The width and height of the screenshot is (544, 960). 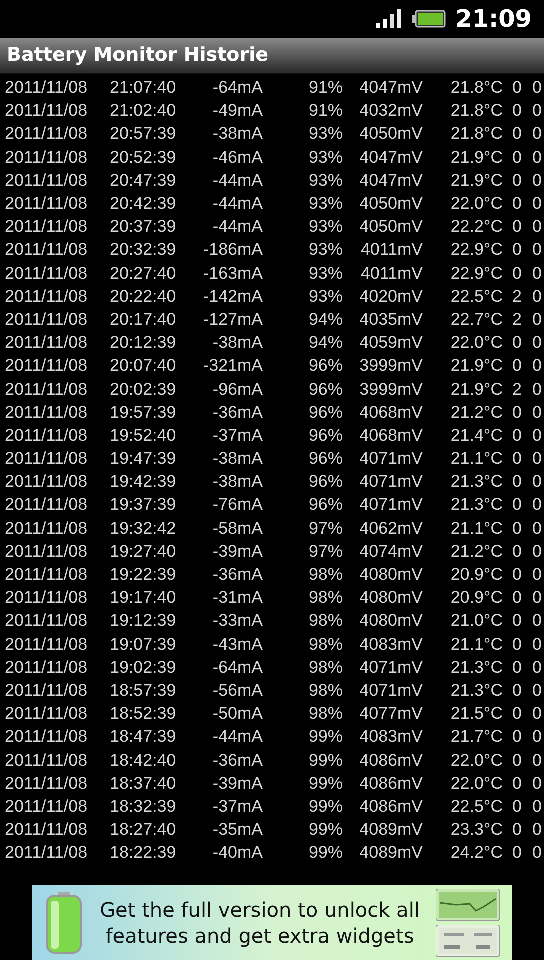 I want to click on temperature-cell-text: 24.2°C, so click(x=476, y=853).